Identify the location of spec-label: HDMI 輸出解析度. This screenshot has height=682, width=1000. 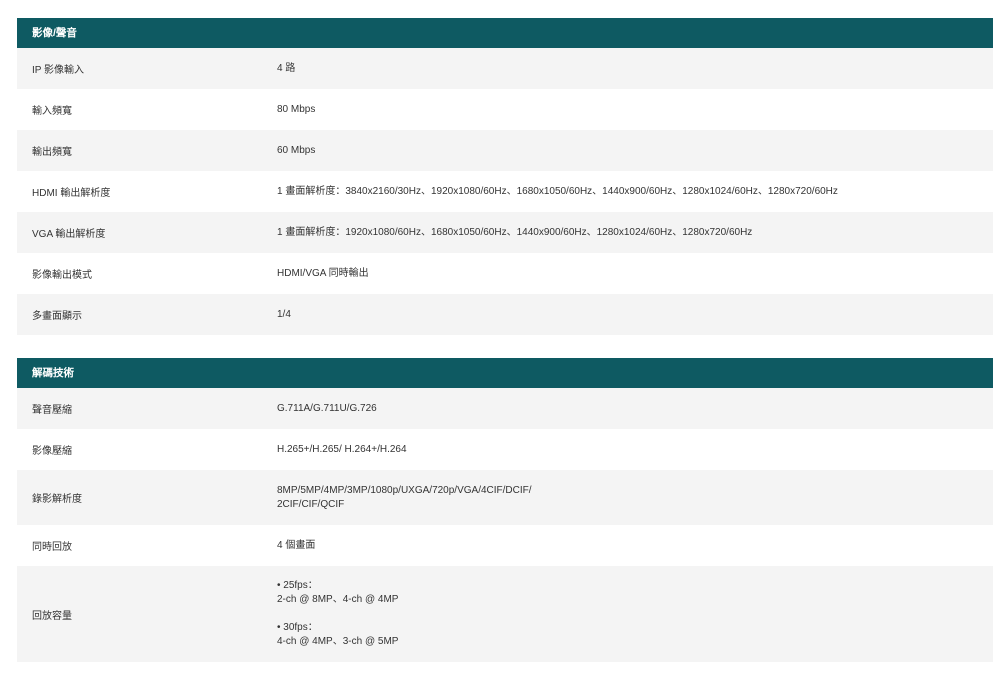
(71, 193).